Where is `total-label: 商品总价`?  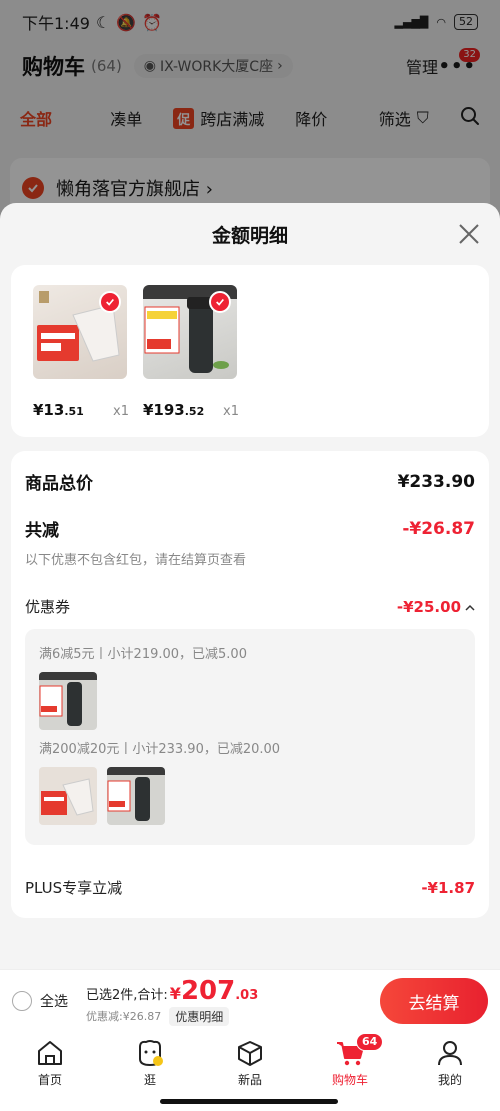
total-label: 商品总价 is located at coordinates (59, 484).